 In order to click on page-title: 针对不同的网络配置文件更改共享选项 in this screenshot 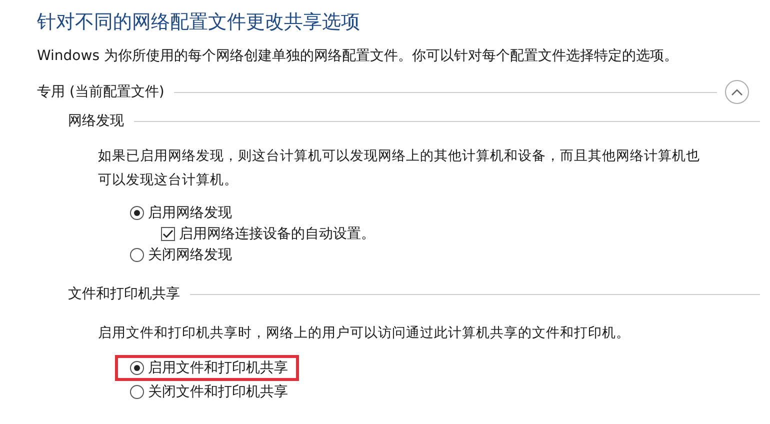, I will do `click(199, 22)`.